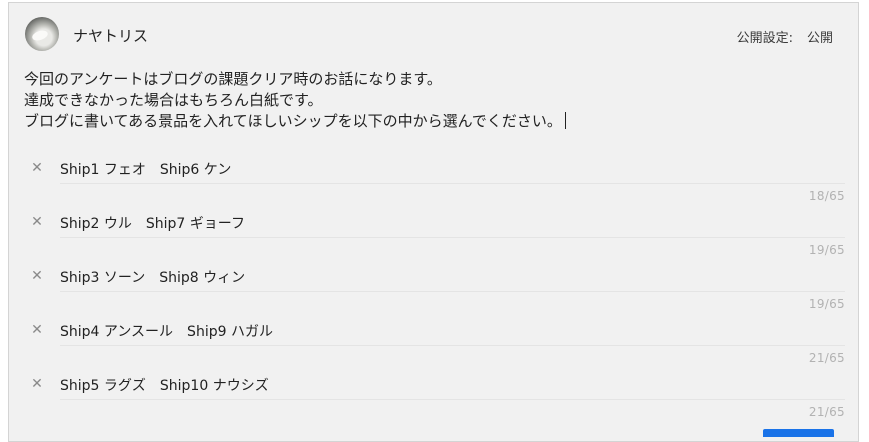 This screenshot has height=442, width=869. I want to click on poll-option: ✕ Ship3 ソーン Ship8 ウィン 19/65, so click(434, 291).